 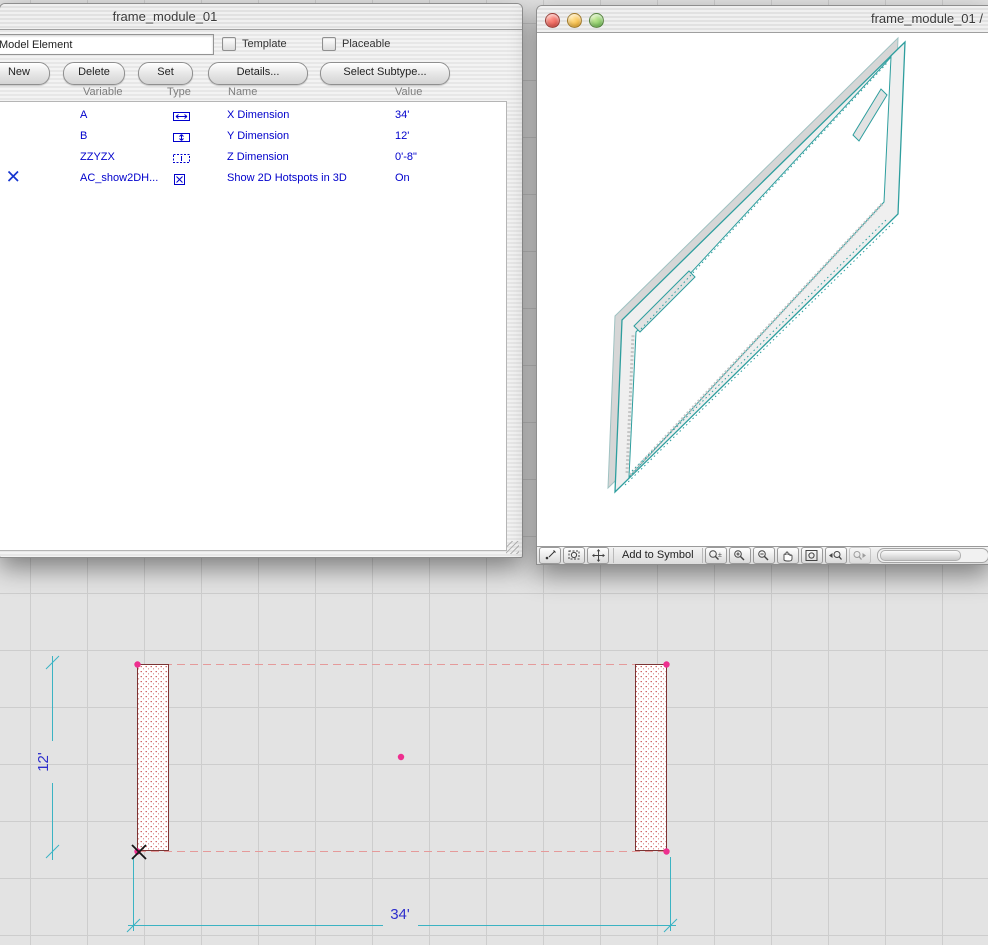 I want to click on subtype-name-field, so click(x=107, y=44).